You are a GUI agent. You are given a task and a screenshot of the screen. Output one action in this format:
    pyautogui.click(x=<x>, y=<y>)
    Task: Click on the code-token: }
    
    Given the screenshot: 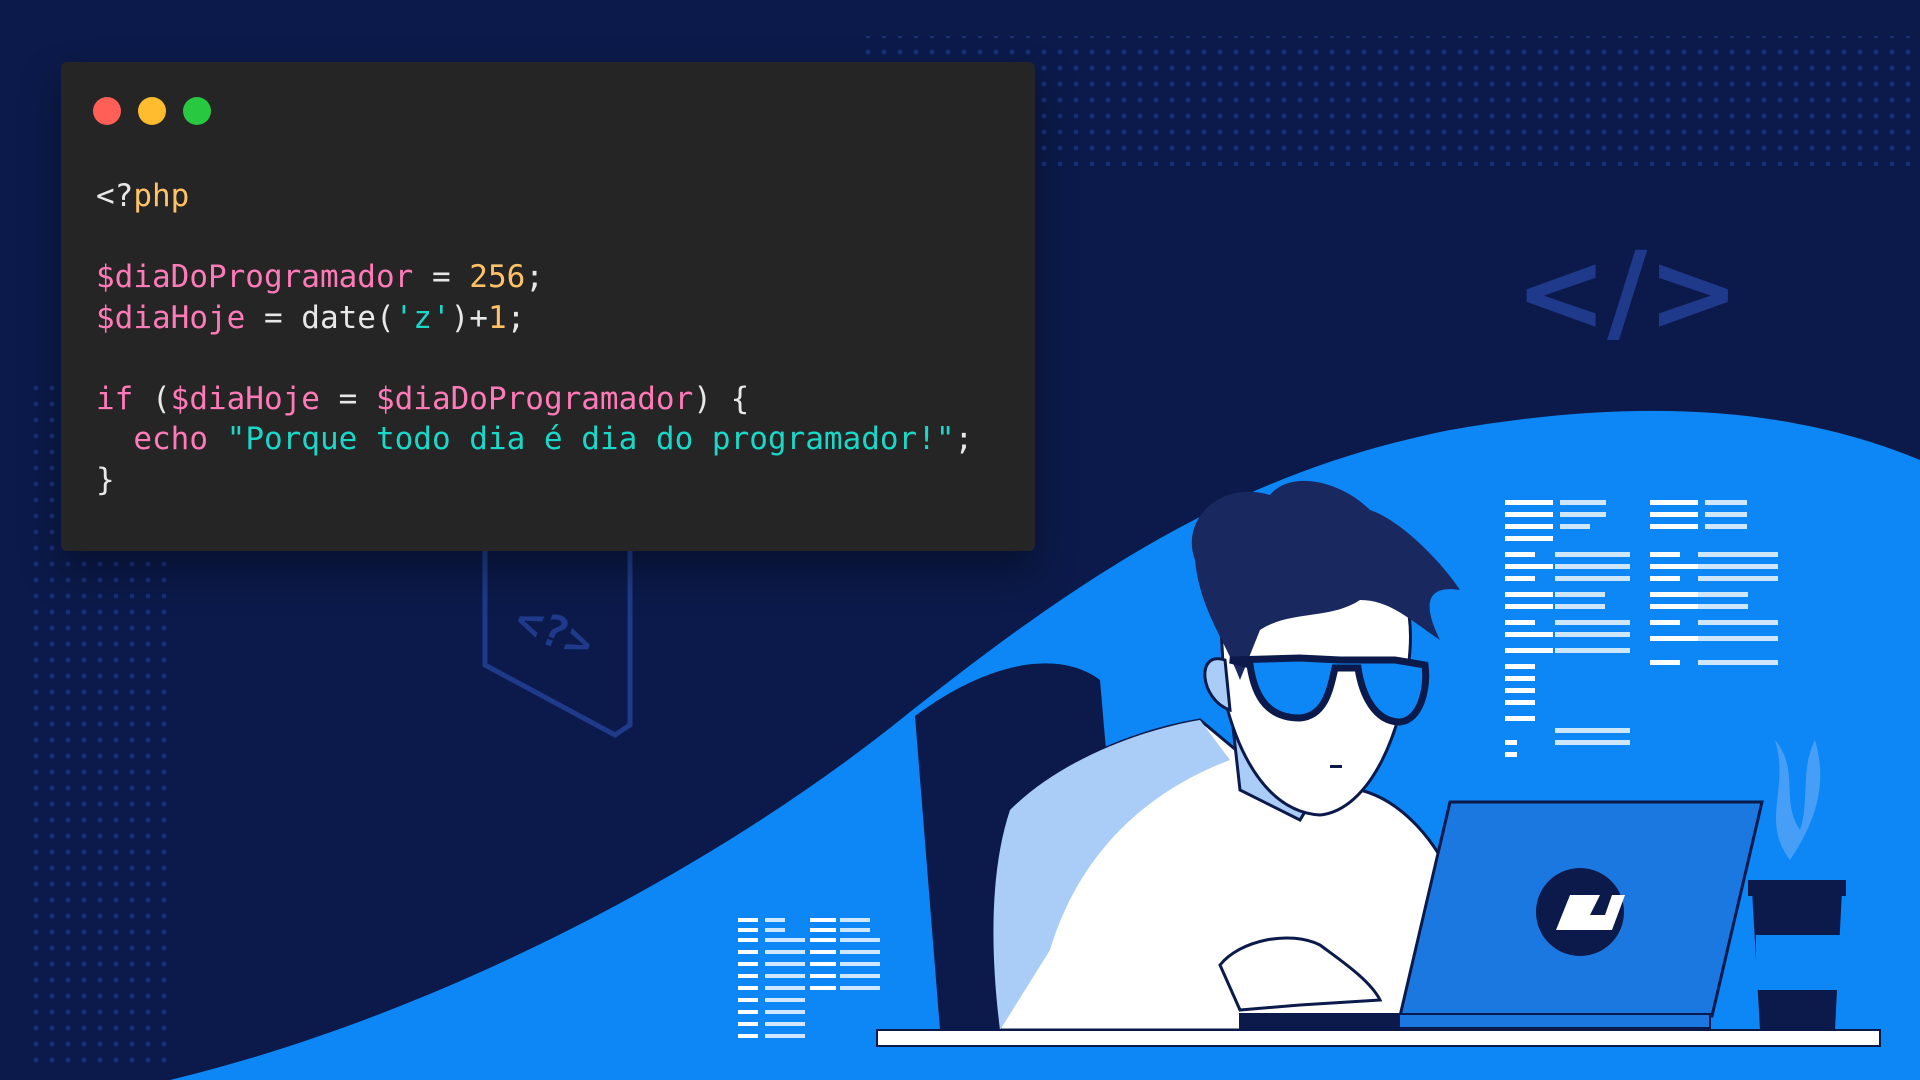 What is the action you would take?
    pyautogui.click(x=105, y=479)
    